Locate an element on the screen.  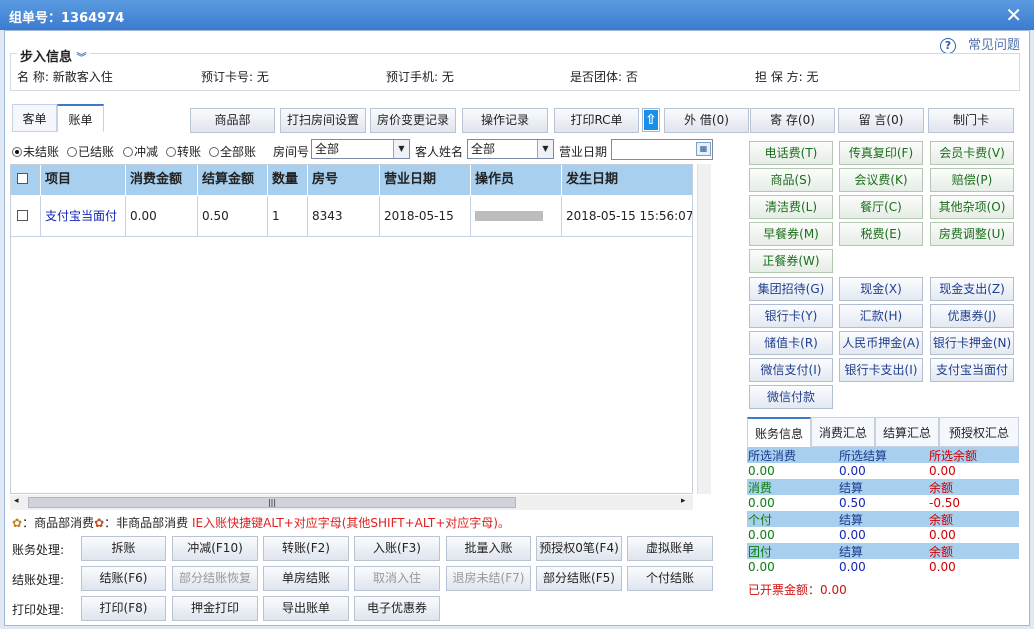
cell-item: 支付宝当面付 is located at coordinates (83, 216).